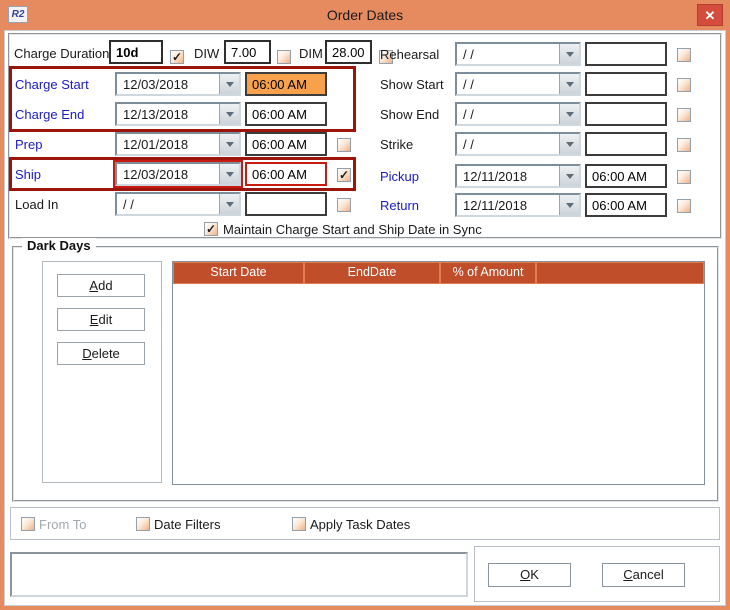  What do you see at coordinates (495, 205) in the screenshot?
I see `return-date-value: 12/11/2018` at bounding box center [495, 205].